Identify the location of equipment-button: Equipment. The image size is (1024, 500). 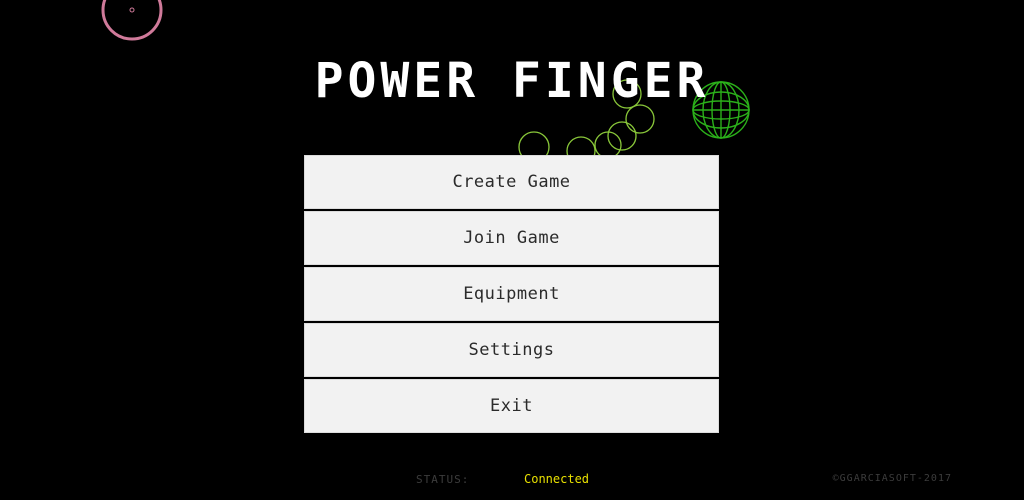
(511, 294).